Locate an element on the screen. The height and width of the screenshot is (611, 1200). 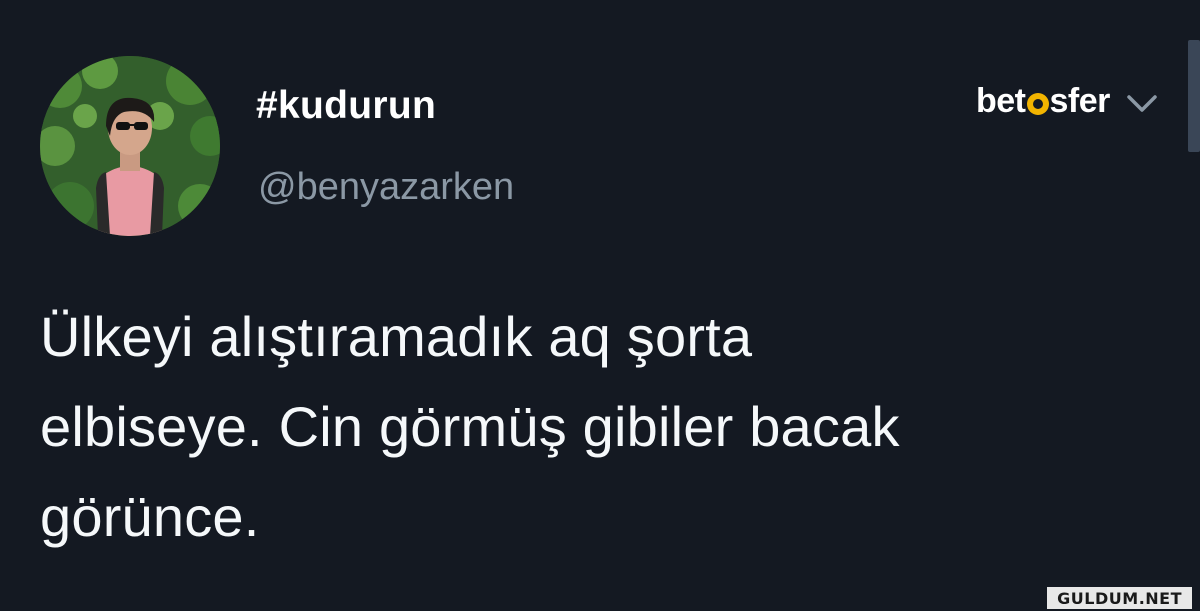
avatar-photo is located at coordinates (130, 146).